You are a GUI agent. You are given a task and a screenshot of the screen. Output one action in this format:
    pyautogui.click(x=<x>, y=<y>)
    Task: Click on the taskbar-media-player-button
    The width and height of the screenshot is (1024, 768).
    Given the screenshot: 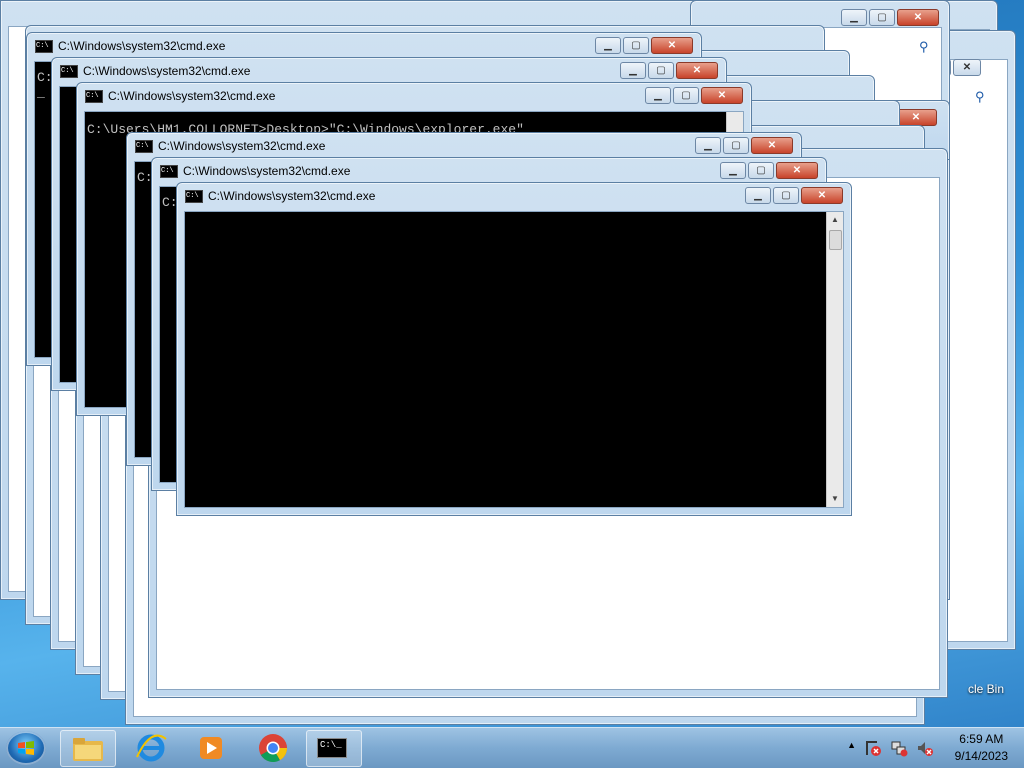 What is the action you would take?
    pyautogui.click(x=211, y=747)
    